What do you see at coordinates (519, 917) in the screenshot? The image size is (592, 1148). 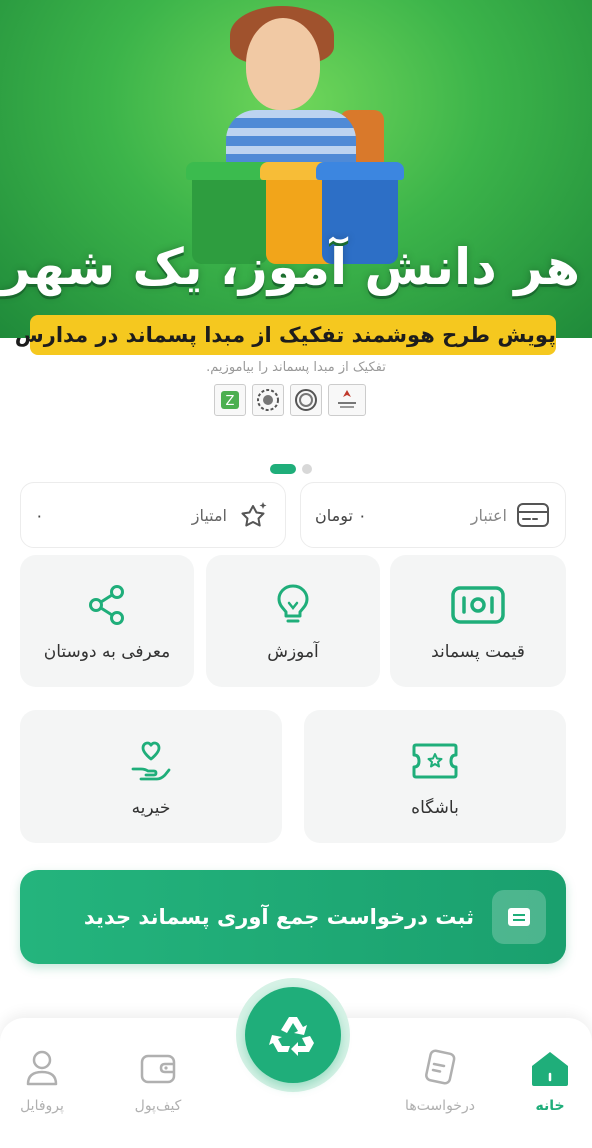 I see `document-icon` at bounding box center [519, 917].